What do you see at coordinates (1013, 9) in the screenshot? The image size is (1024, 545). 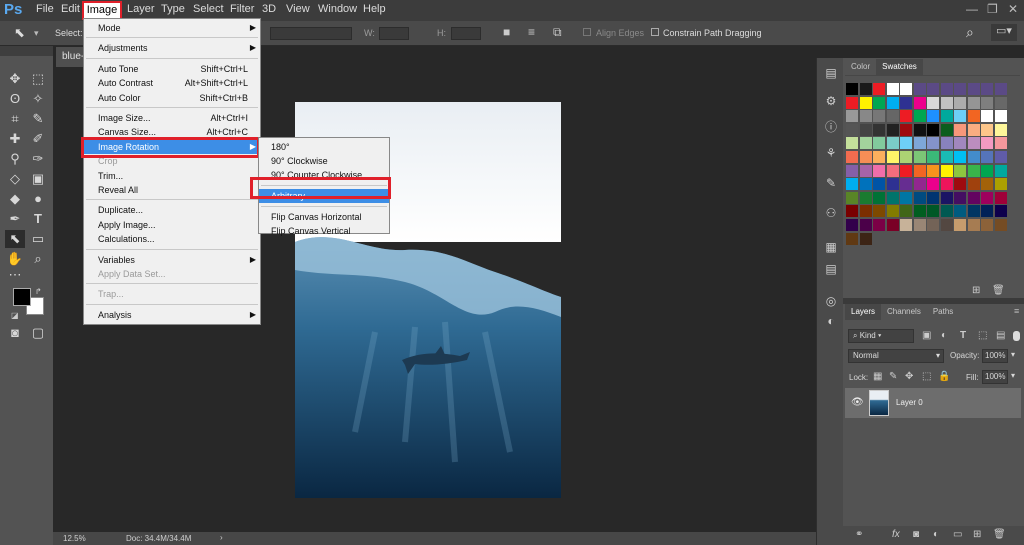 I see `close-button: ✕` at bounding box center [1013, 9].